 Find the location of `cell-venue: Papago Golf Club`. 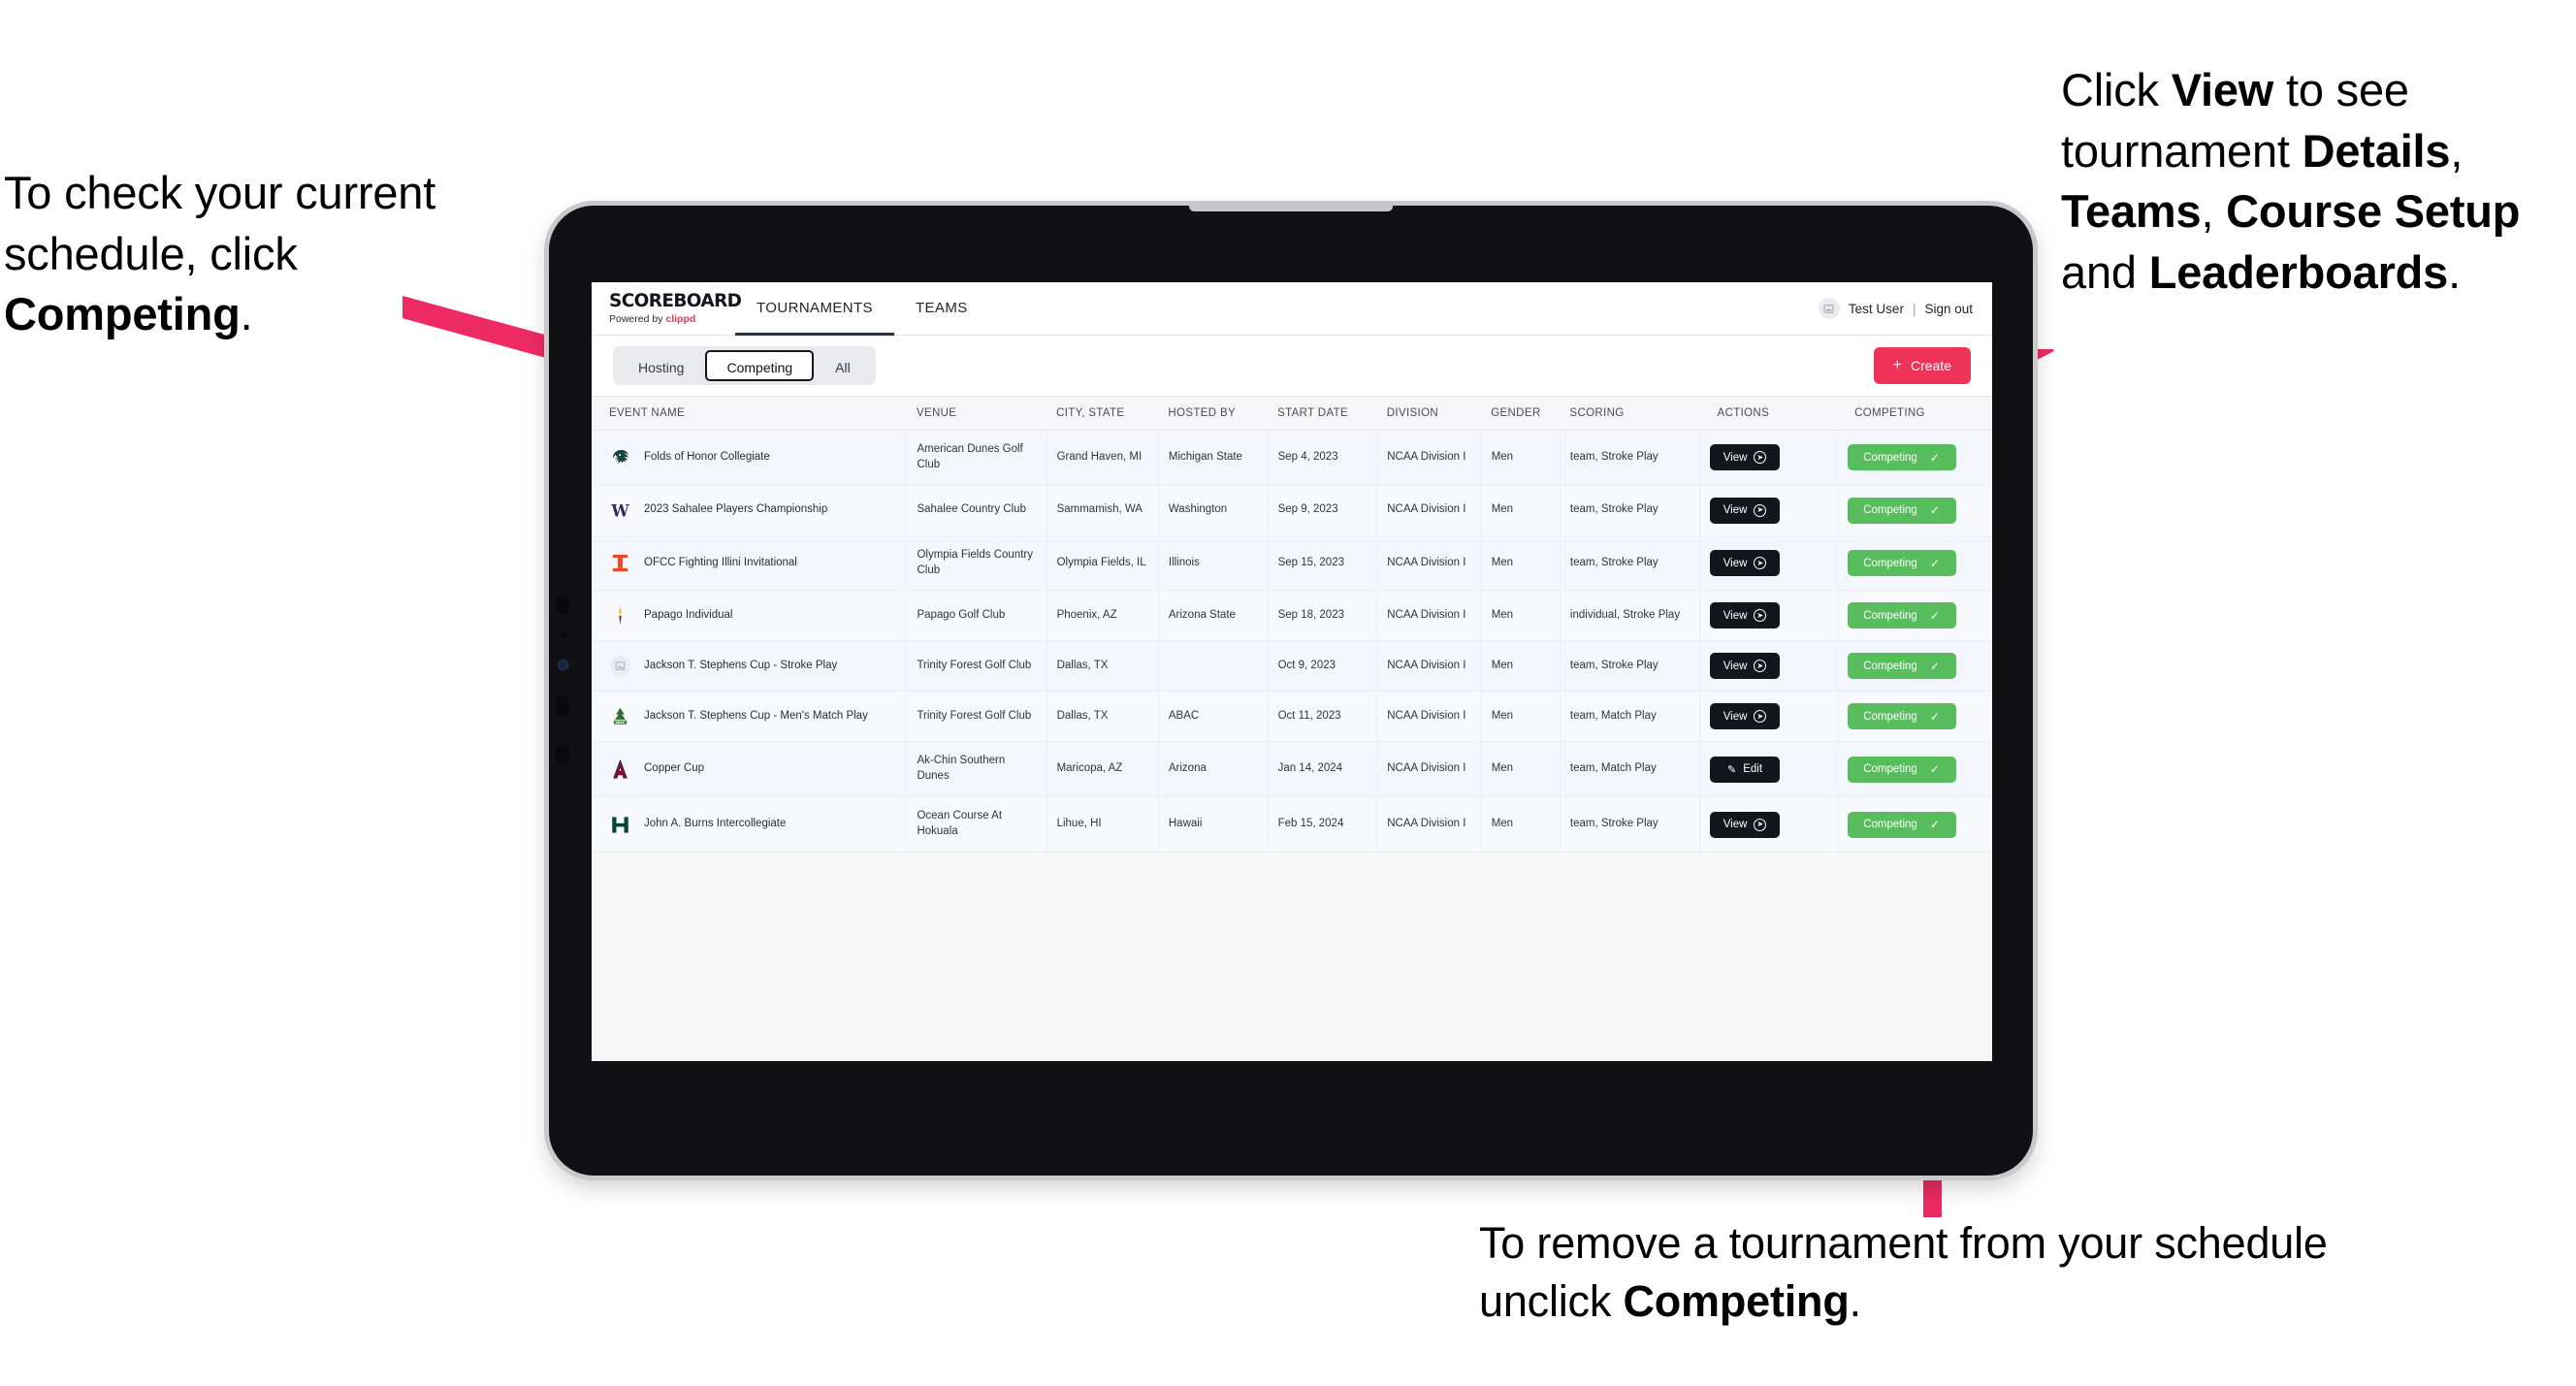

cell-venue: Papago Golf Club is located at coordinates (976, 616).